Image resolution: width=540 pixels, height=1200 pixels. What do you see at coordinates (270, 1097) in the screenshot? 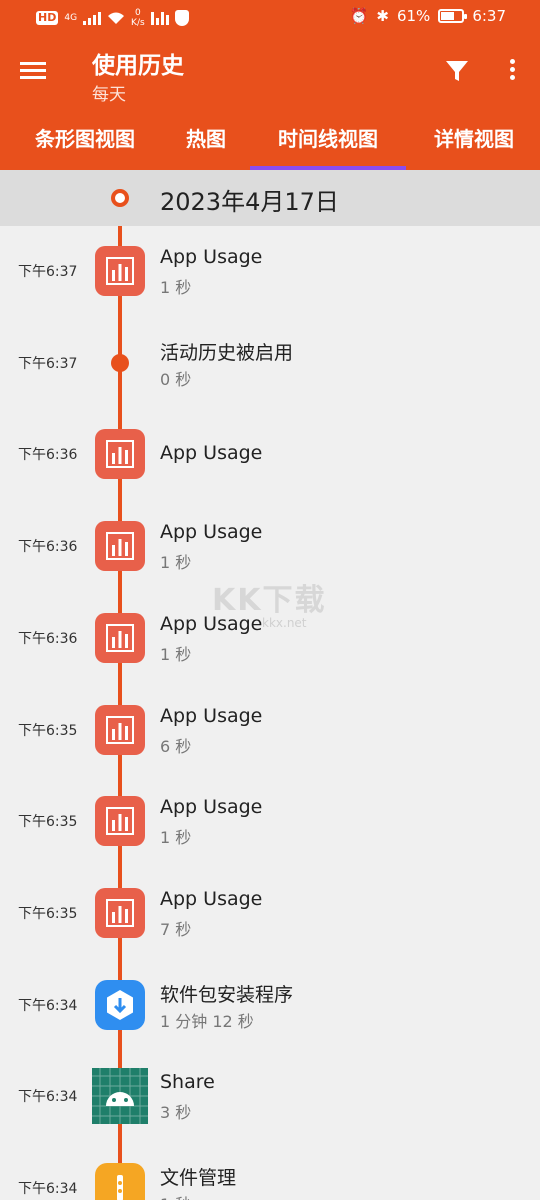
I see `timeline-row: 下午6:34 Share 3 秒` at bounding box center [270, 1097].